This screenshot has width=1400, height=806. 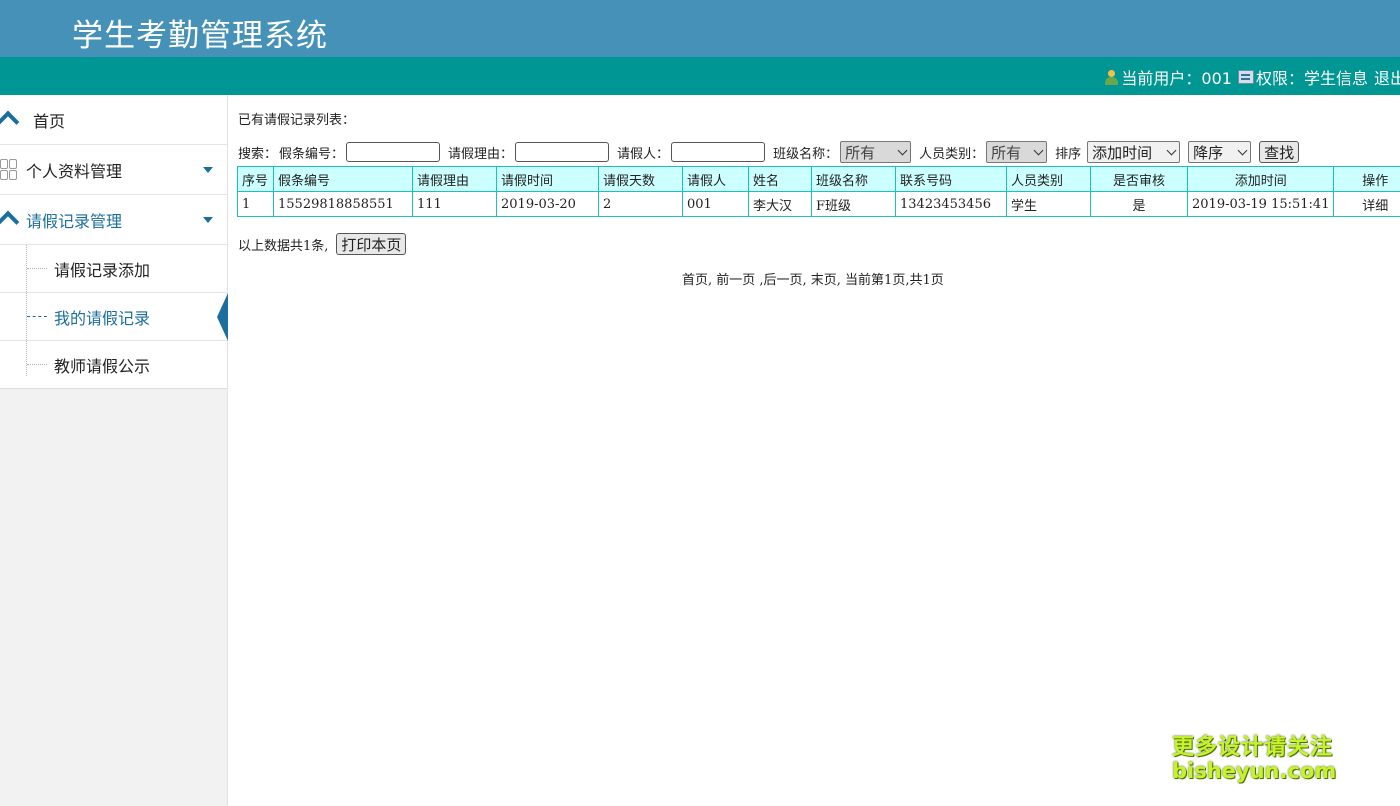 I want to click on table-cell: 李大汉, so click(x=780, y=204).